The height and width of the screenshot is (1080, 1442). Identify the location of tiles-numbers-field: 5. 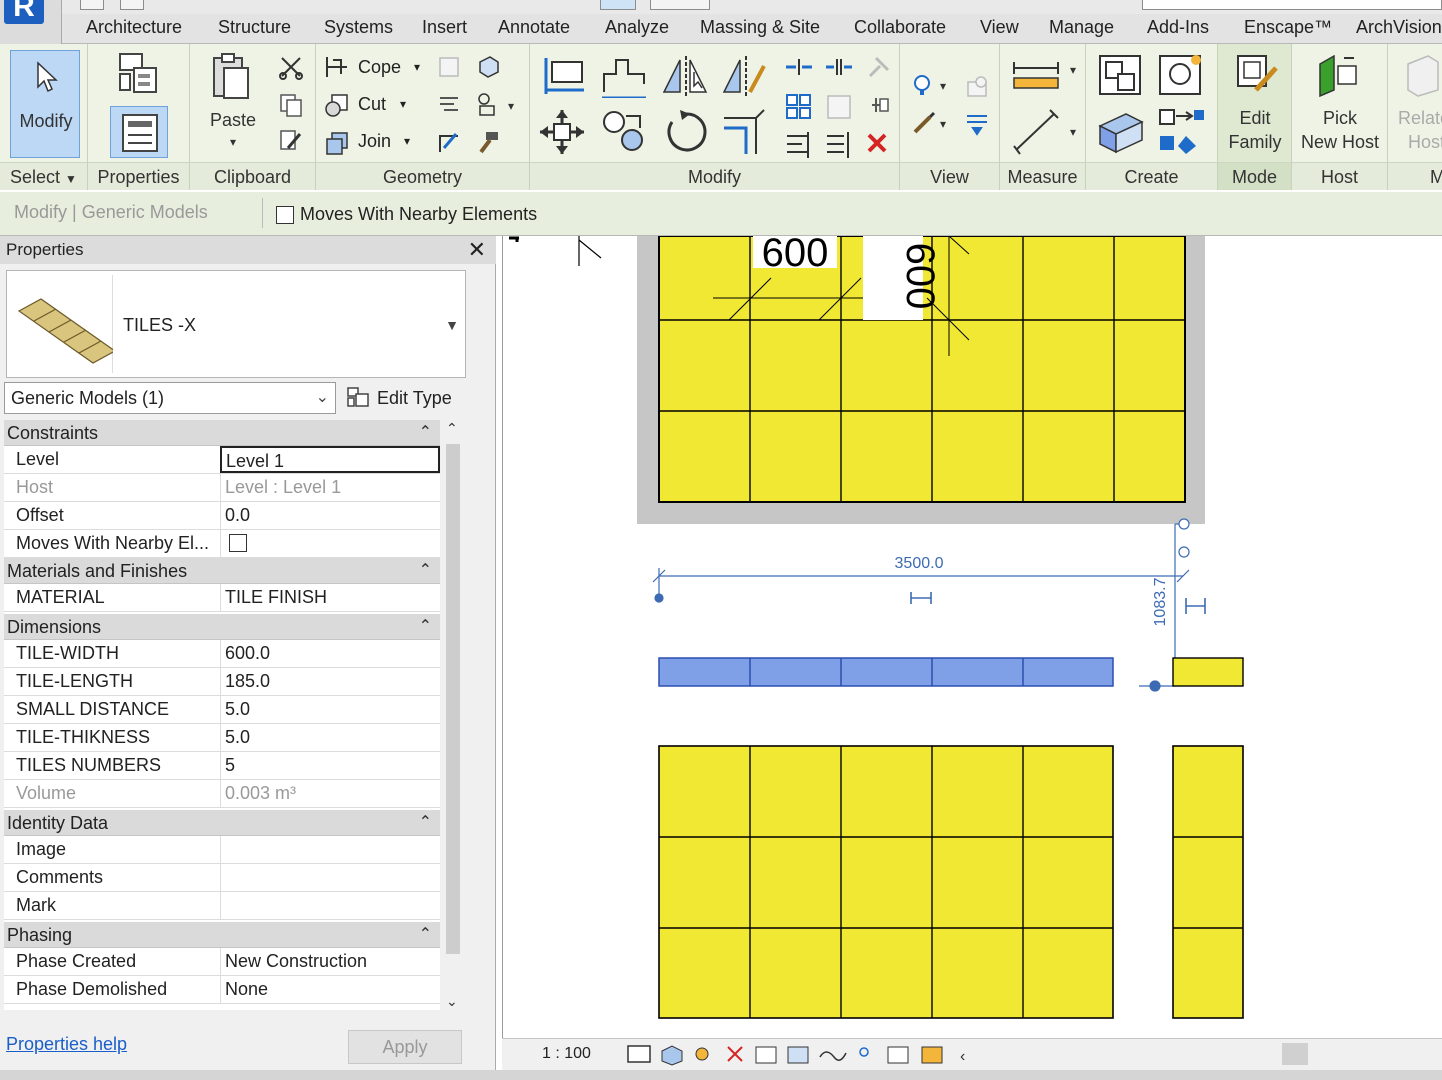
(330, 765).